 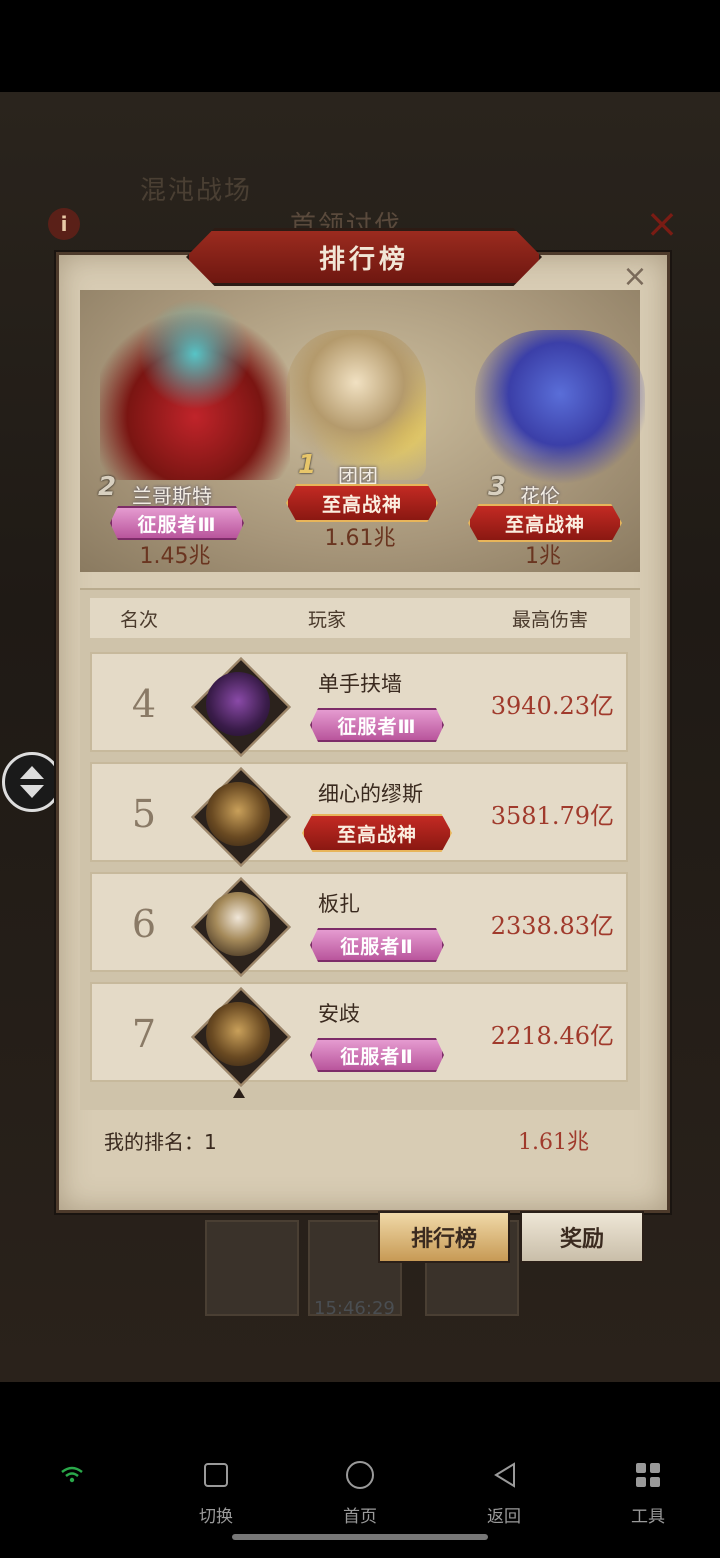 I want to click on close-icon: ×, so click(x=635, y=277).